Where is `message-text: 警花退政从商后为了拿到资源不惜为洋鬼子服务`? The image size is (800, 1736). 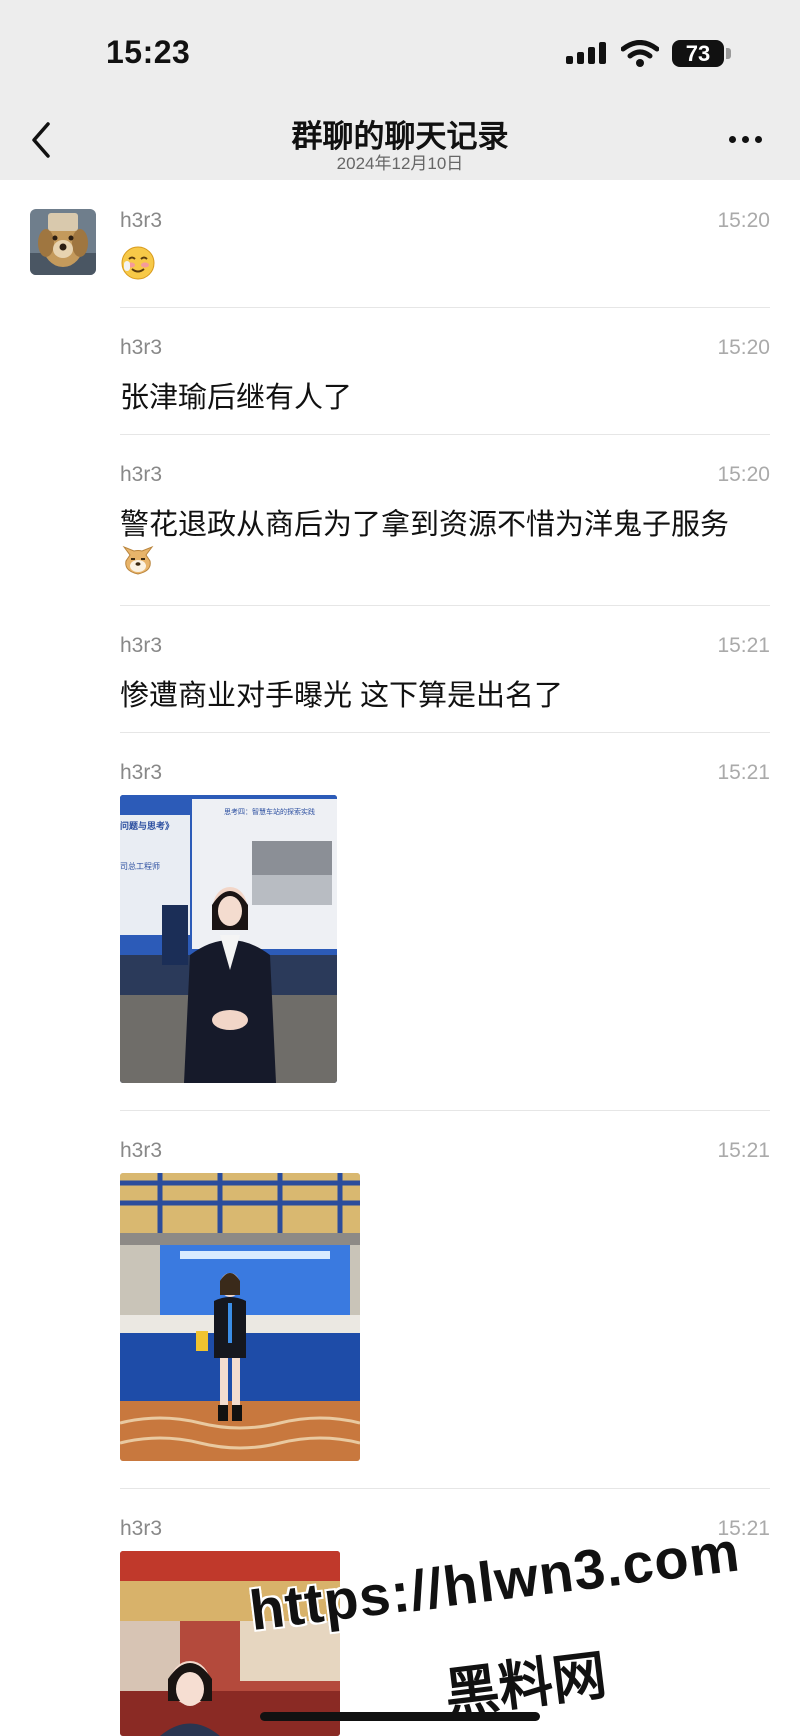 message-text: 警花退政从商后为了拿到资源不惜为洋鬼子服务 is located at coordinates (425, 525).